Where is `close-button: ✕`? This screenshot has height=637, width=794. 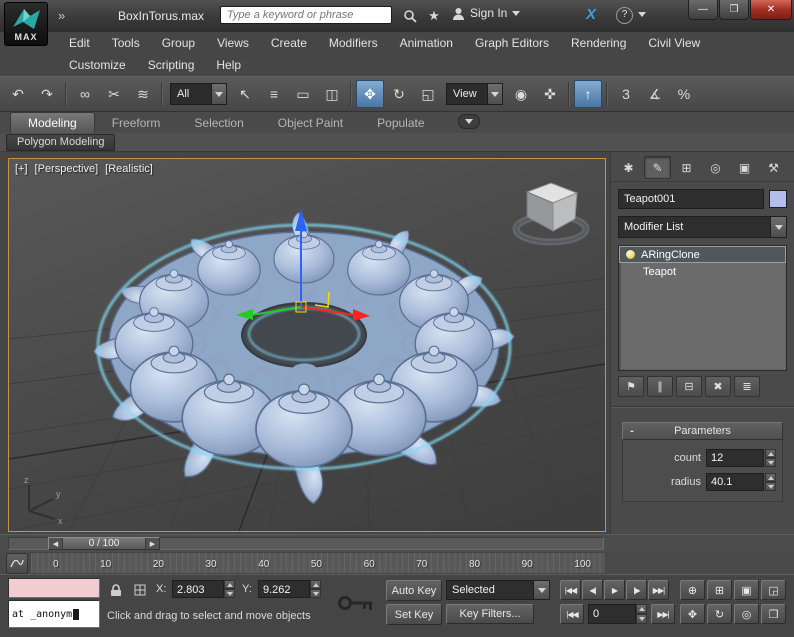 close-button: ✕ is located at coordinates (771, 10).